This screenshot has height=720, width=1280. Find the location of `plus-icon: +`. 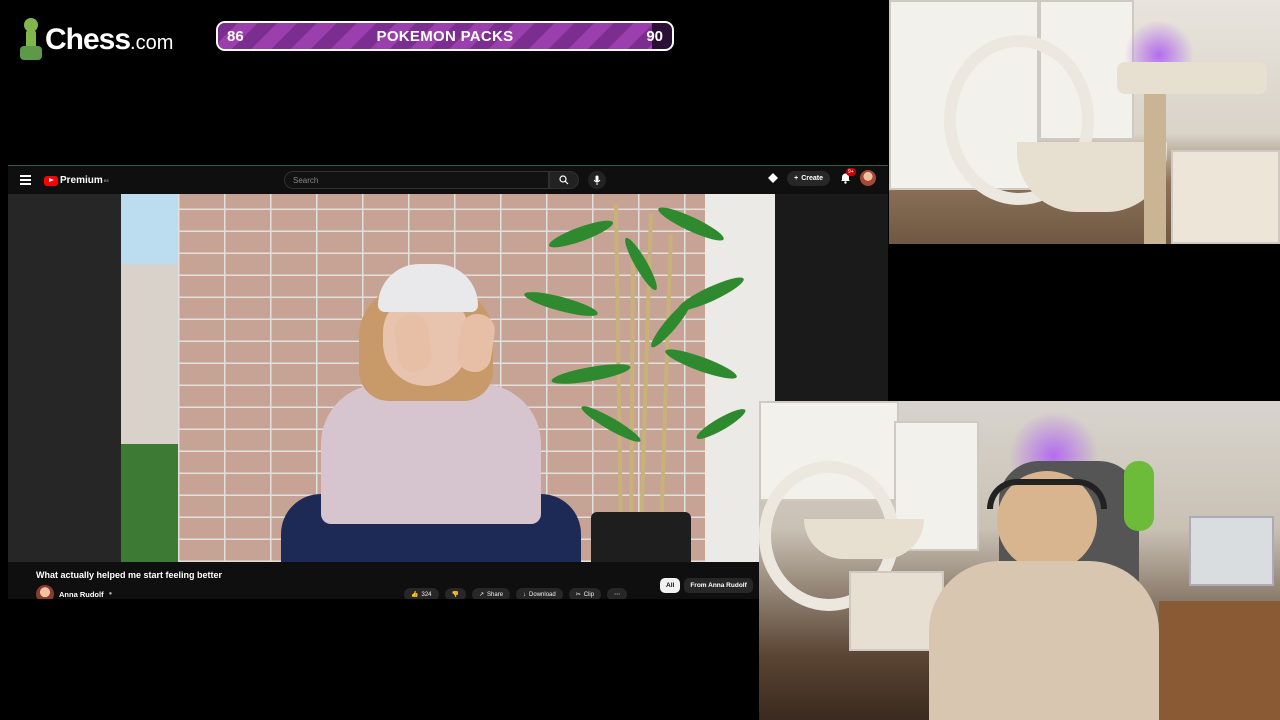

plus-icon: + is located at coordinates (796, 178).